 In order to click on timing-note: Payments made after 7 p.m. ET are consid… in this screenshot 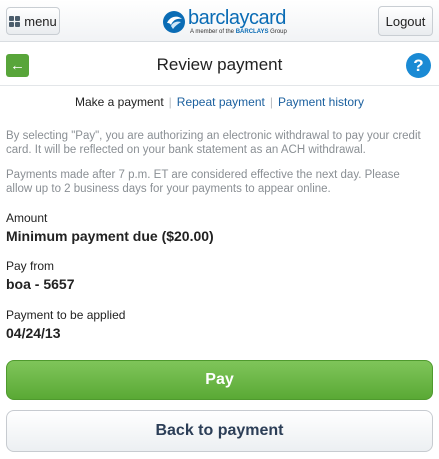, I will do `click(203, 182)`.